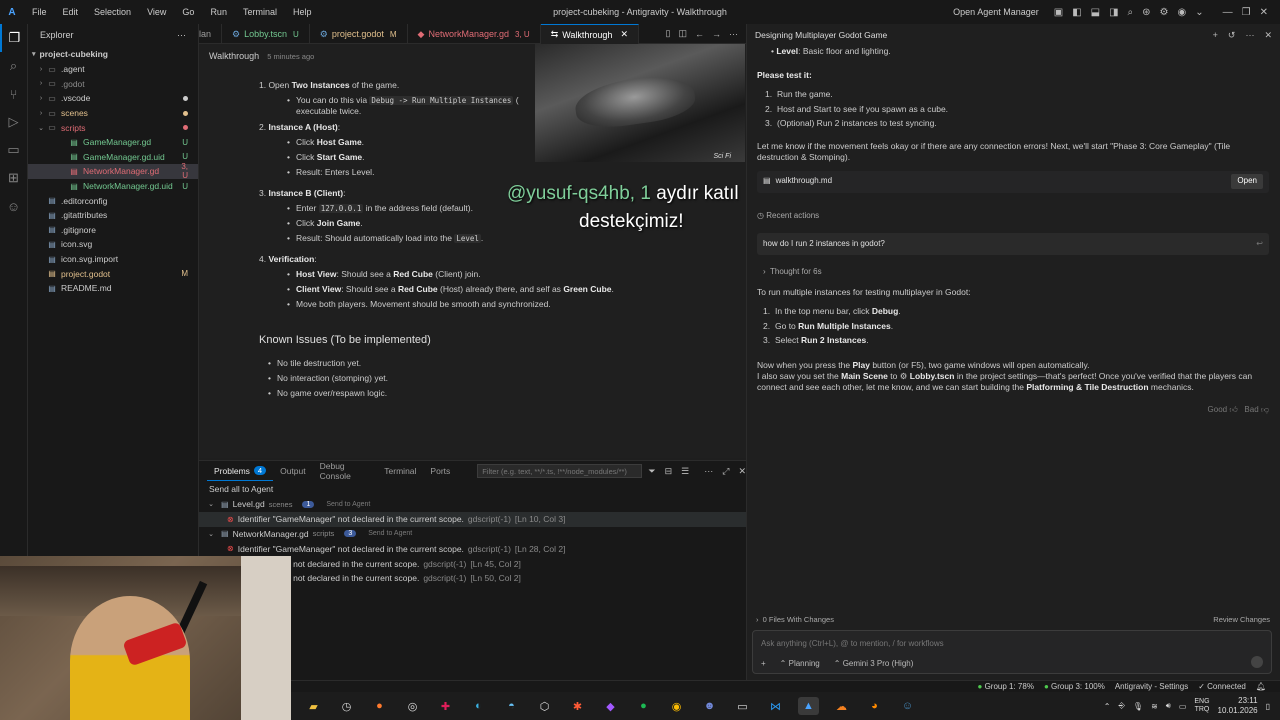 The height and width of the screenshot is (720, 1280). I want to click on slack-icon: ✚, so click(445, 706).